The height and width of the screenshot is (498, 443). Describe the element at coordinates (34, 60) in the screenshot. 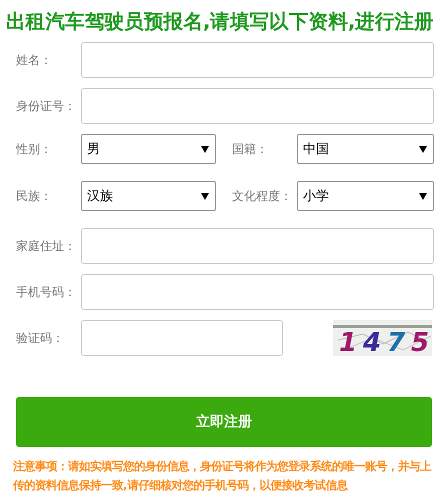

I see `field-label: 姓名：` at that location.